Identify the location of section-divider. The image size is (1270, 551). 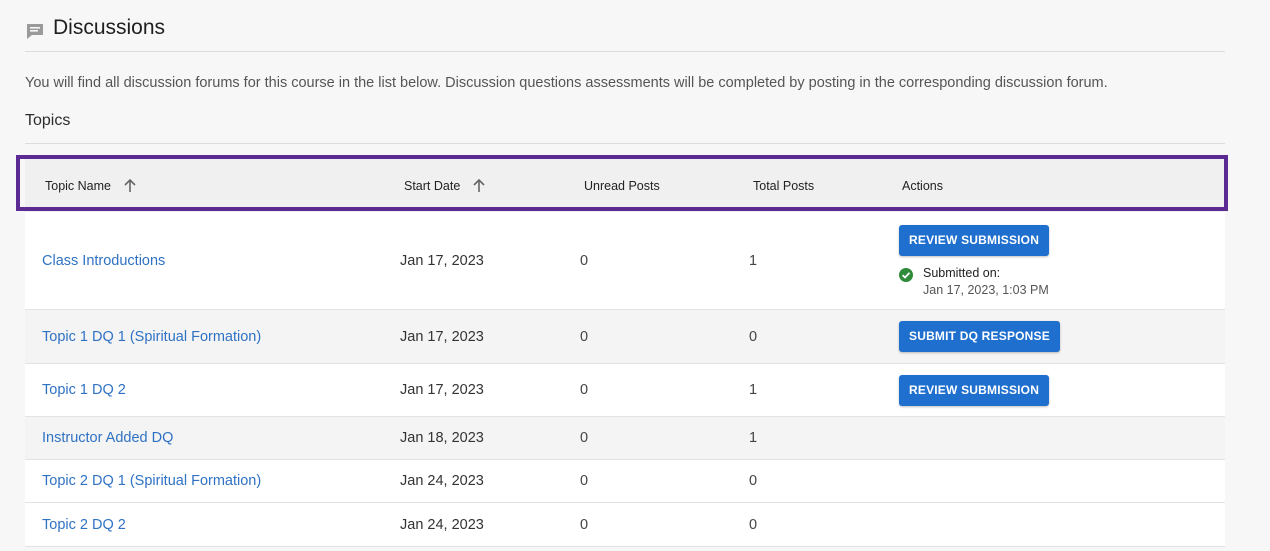
(625, 143).